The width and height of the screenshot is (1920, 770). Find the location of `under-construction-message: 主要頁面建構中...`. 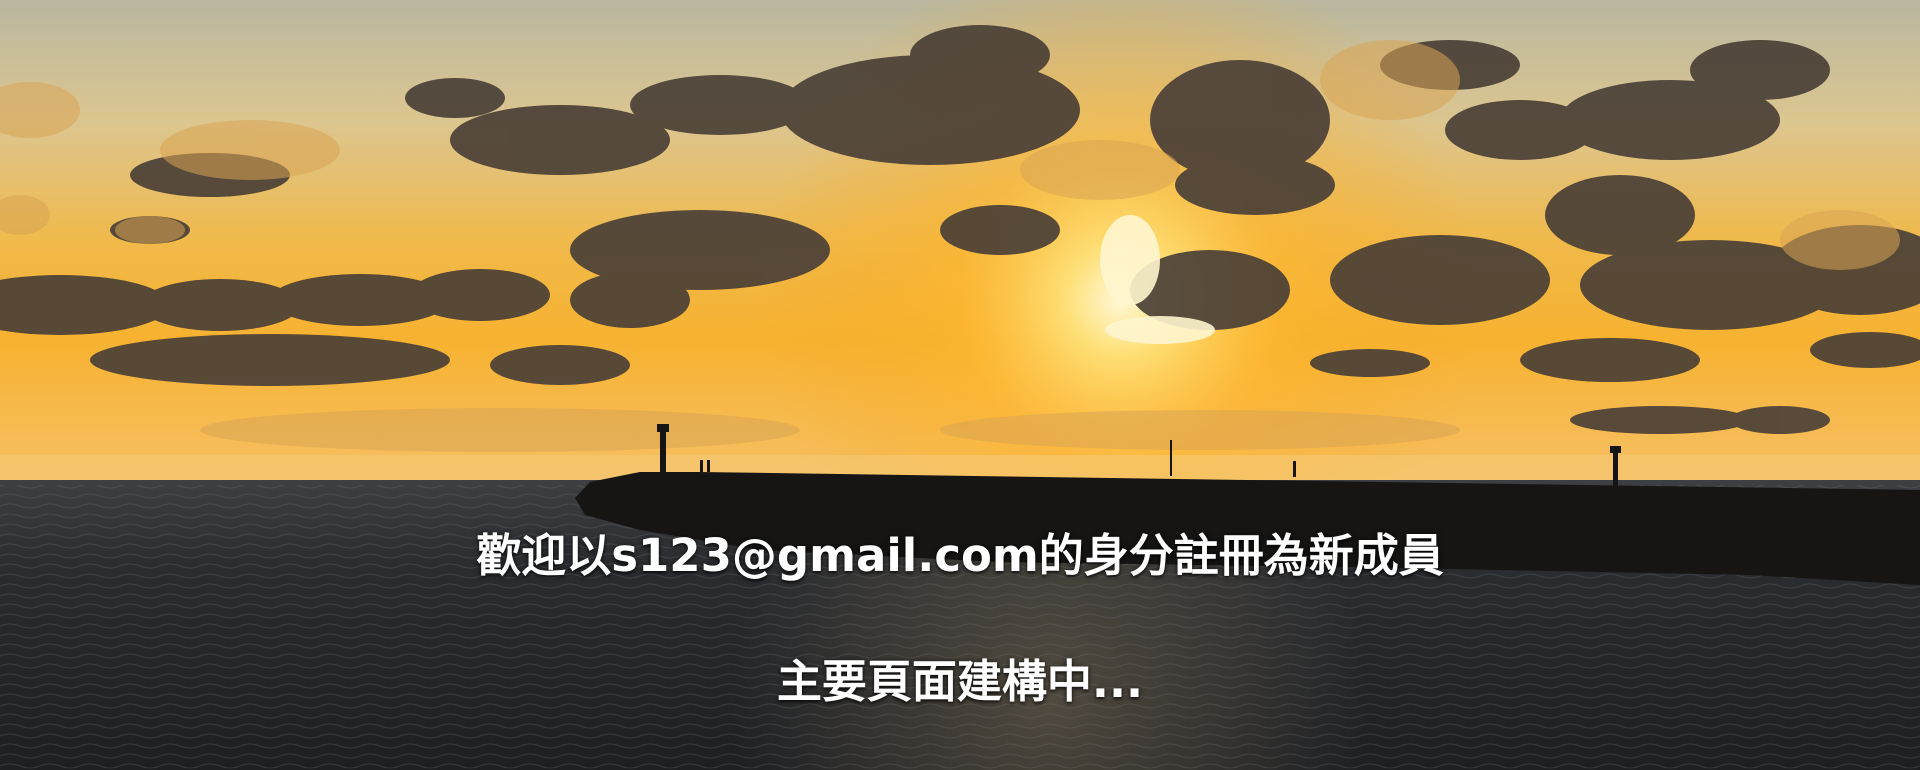

under-construction-message: 主要頁面建構中... is located at coordinates (960, 681).